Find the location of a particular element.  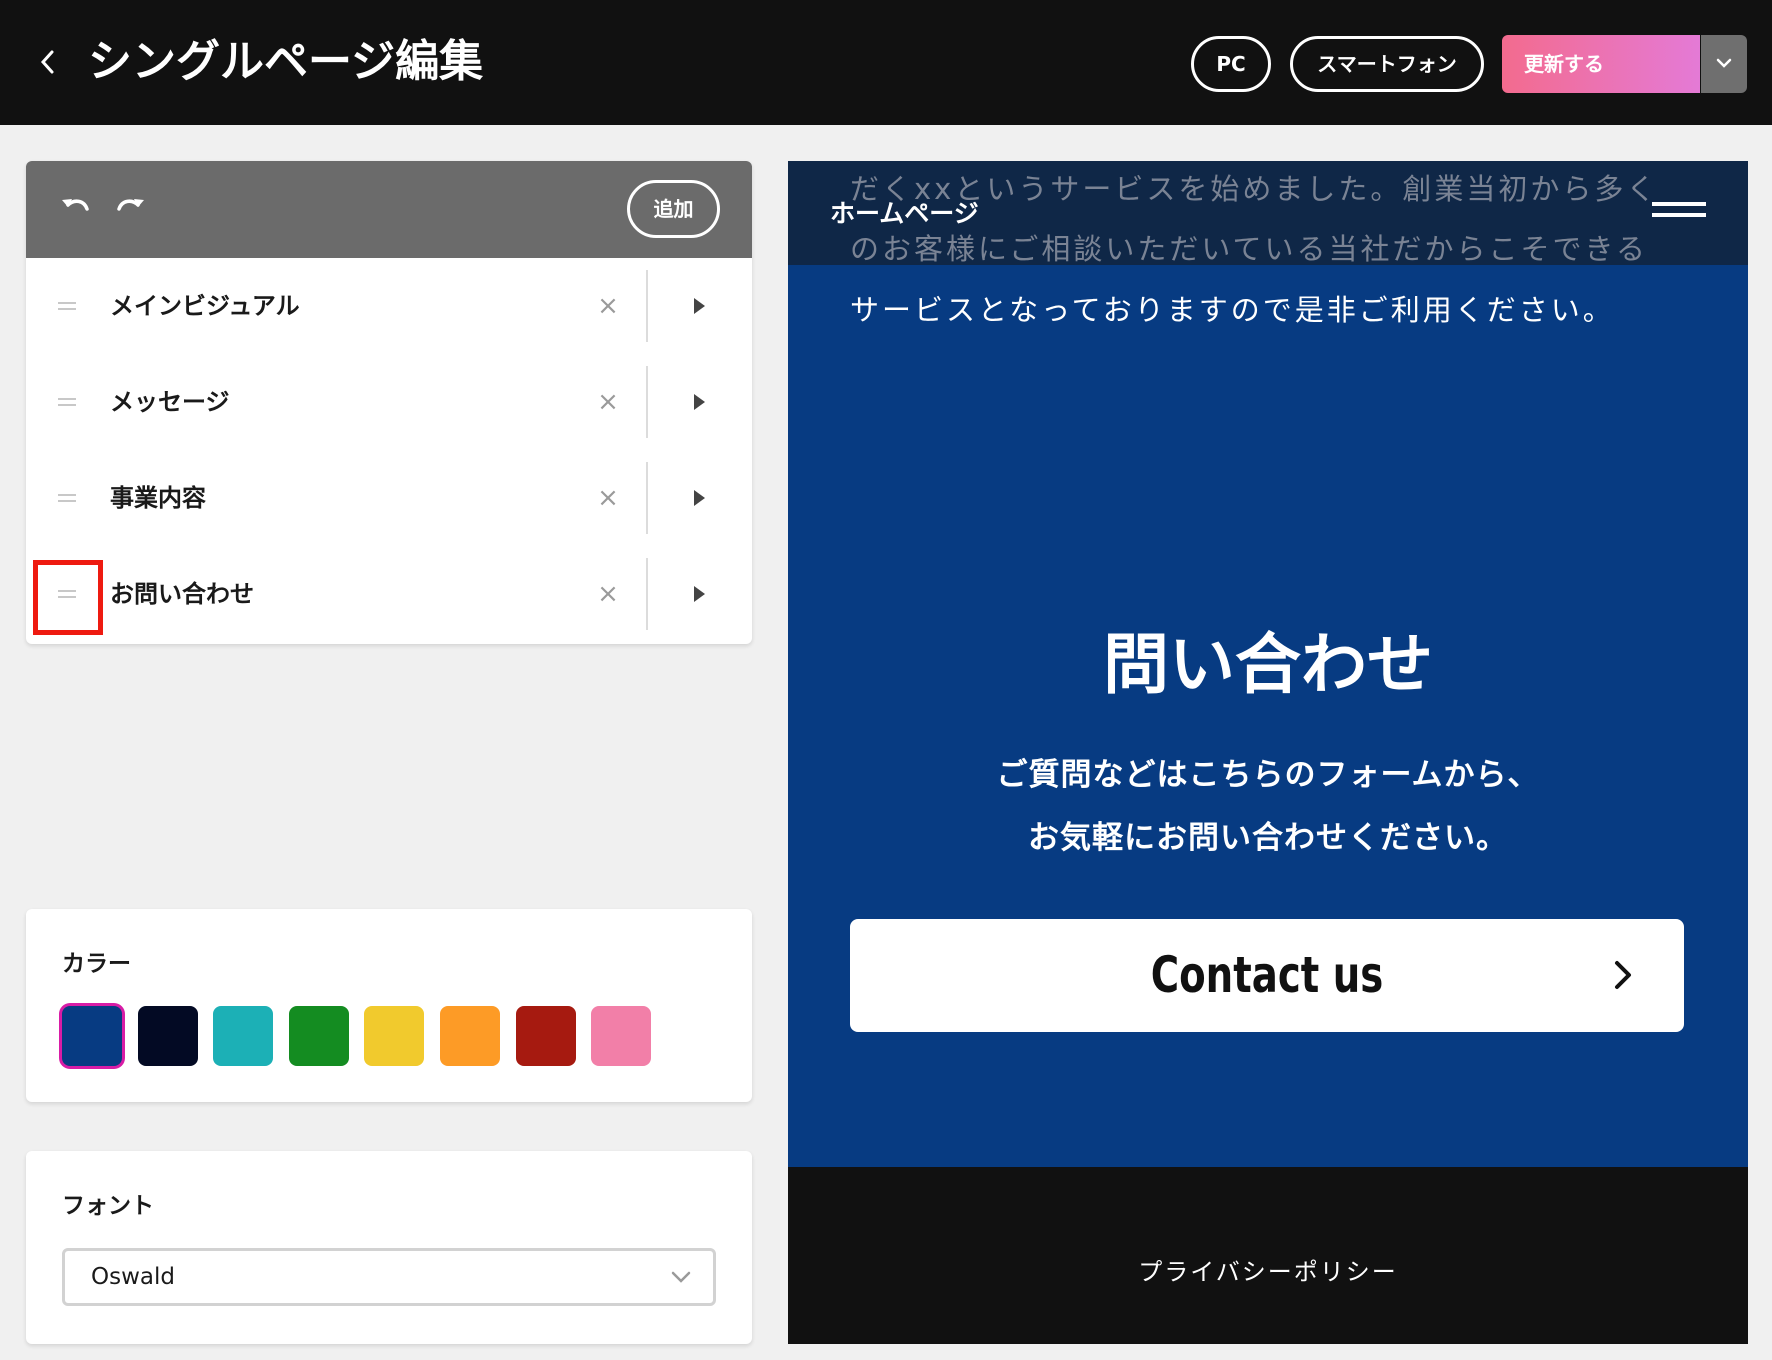

section-label: メッセージ is located at coordinates (170, 402).